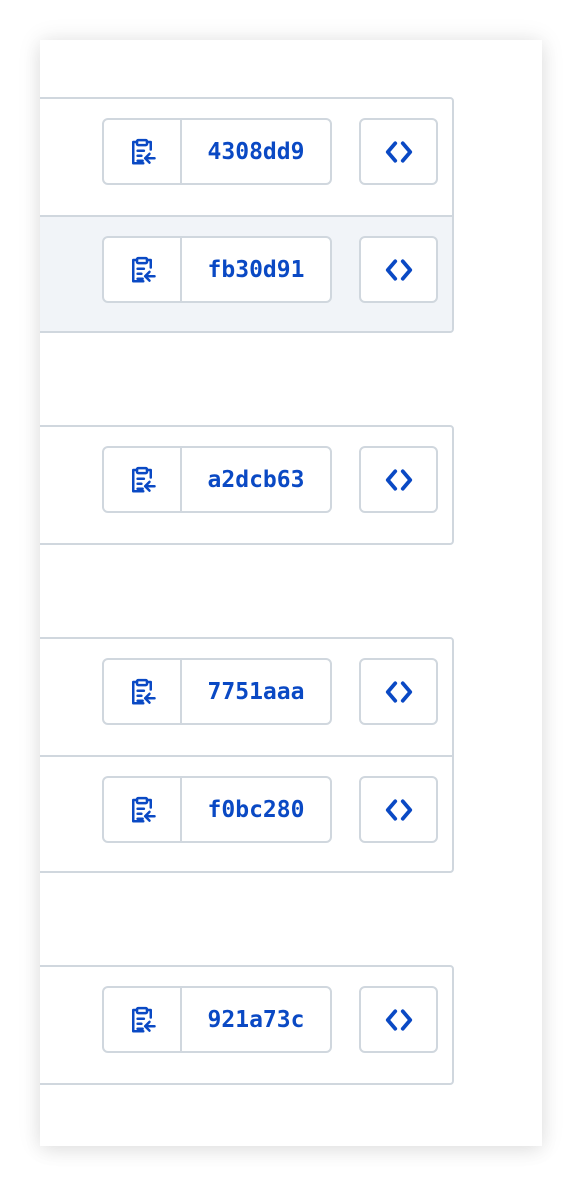 The height and width of the screenshot is (1186, 582). I want to click on commit-row: 7751aaa, so click(246, 697).